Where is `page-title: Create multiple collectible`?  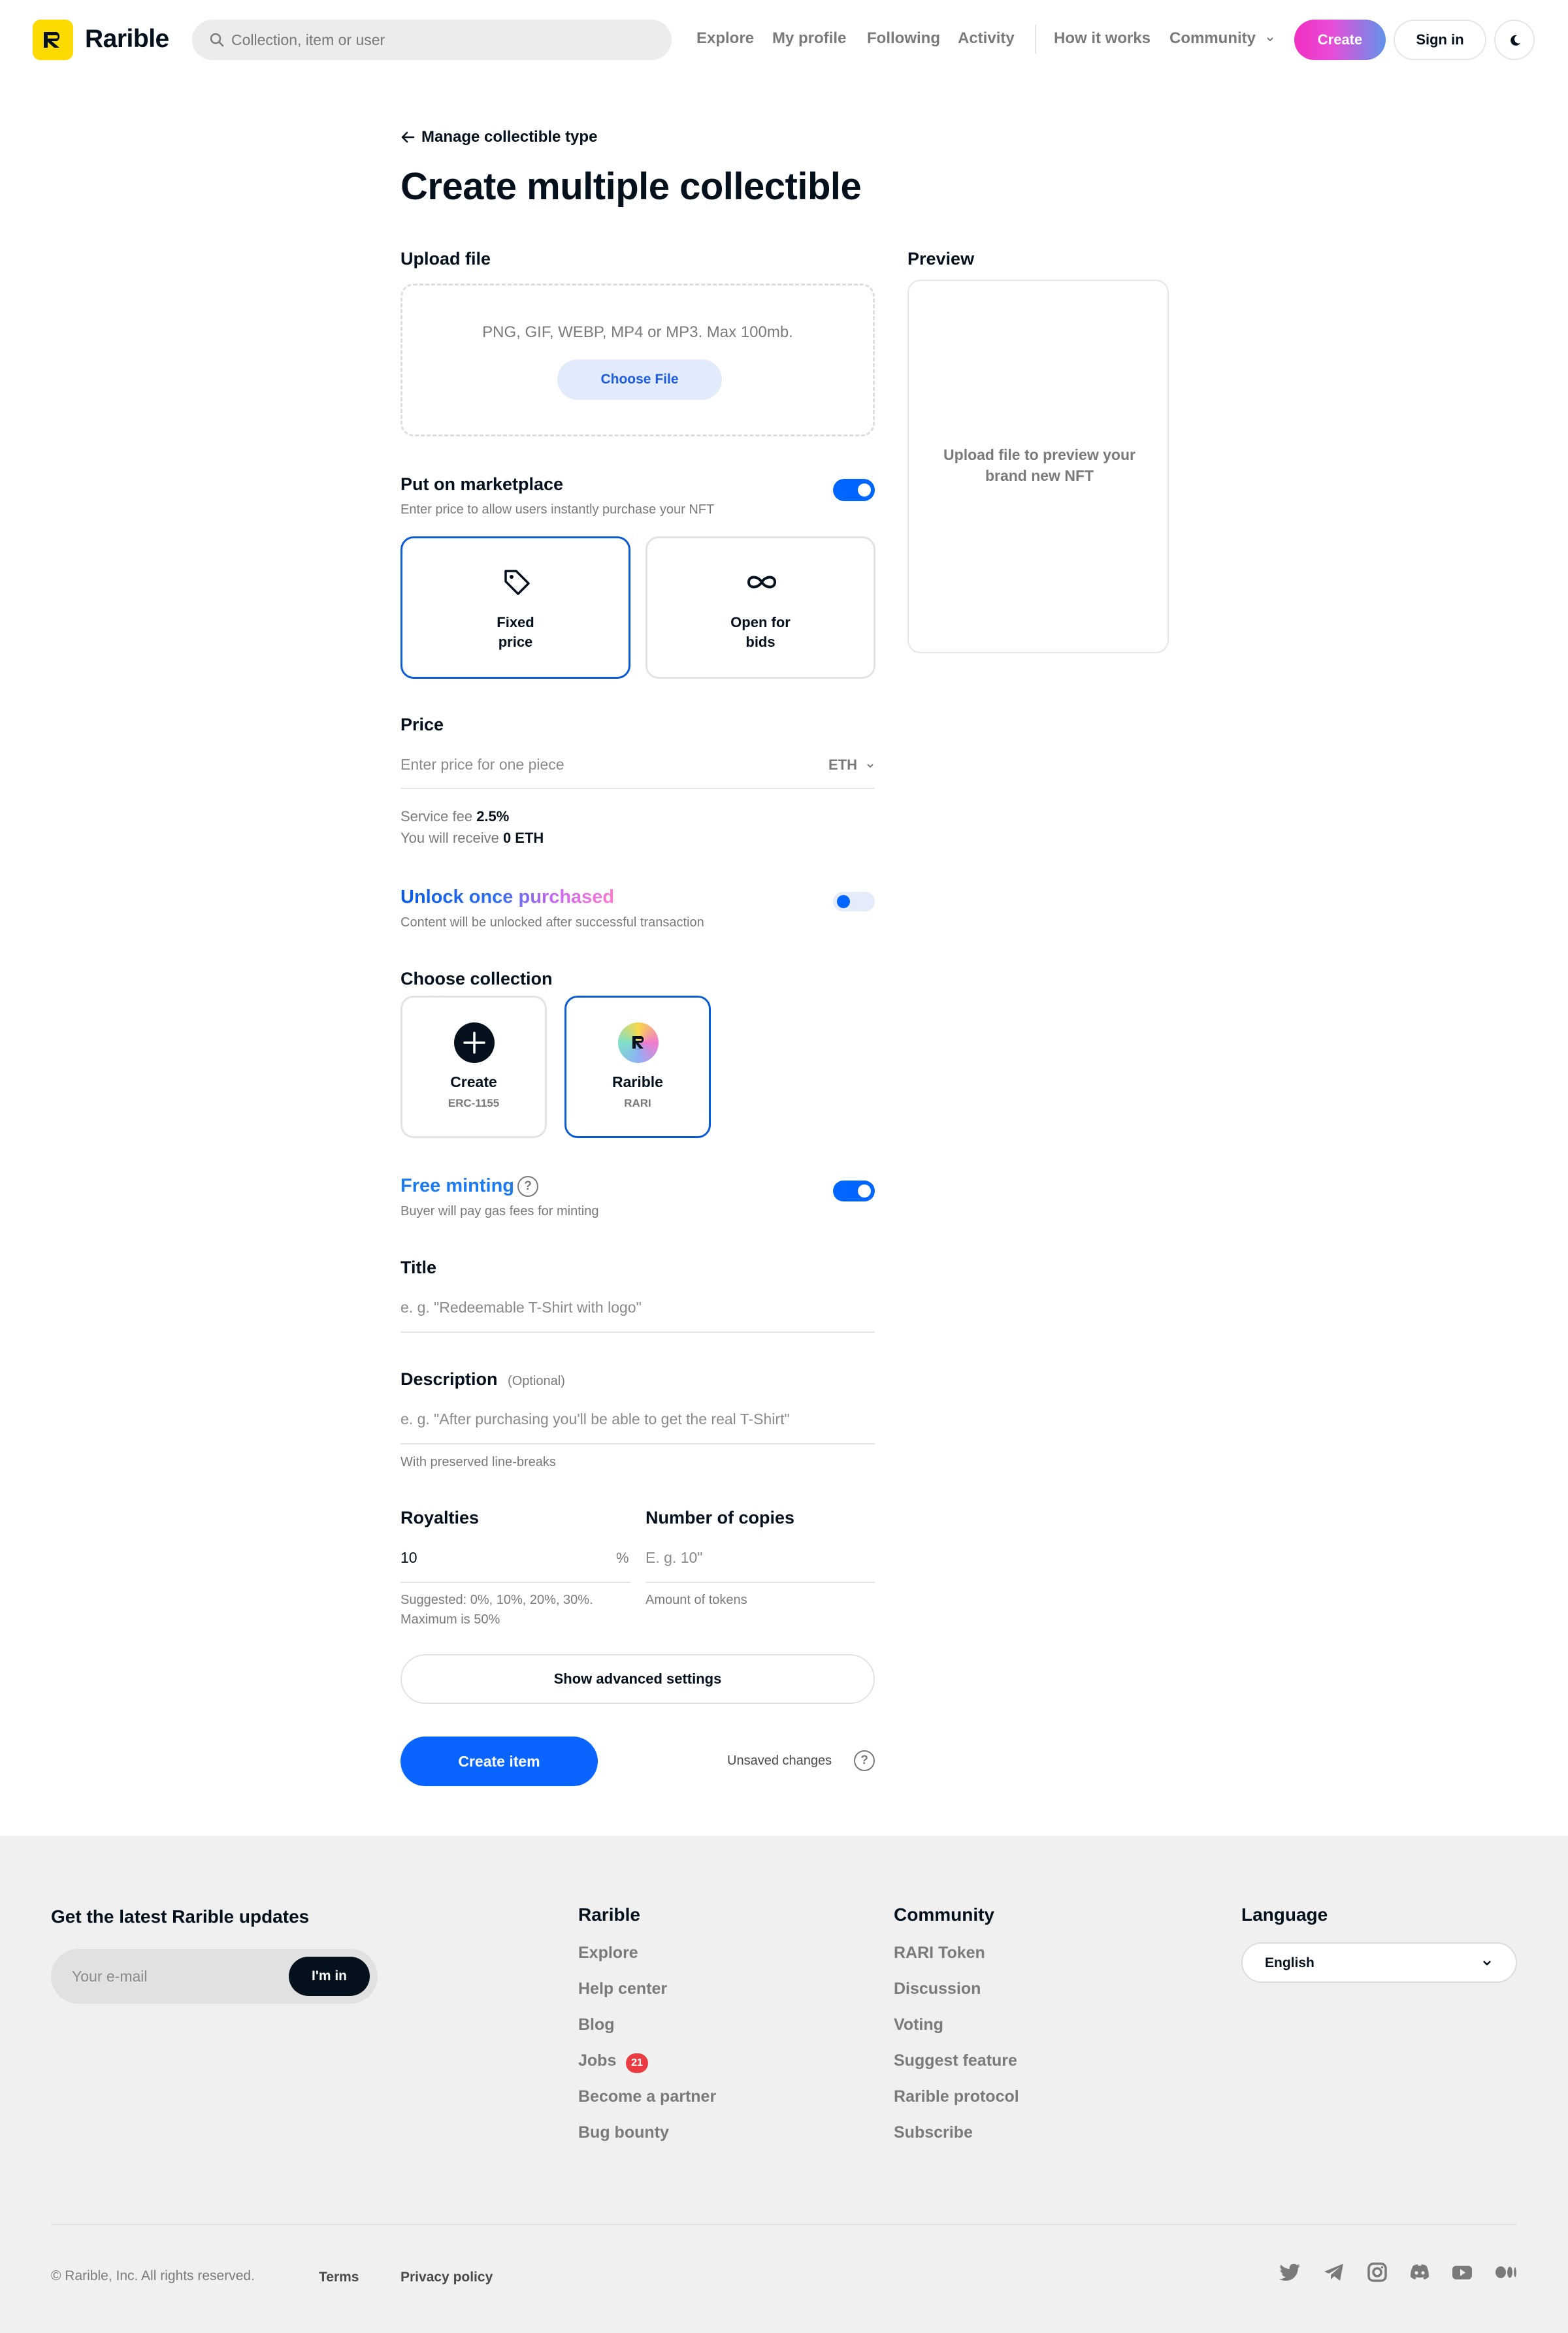 page-title: Create multiple collectible is located at coordinates (631, 186).